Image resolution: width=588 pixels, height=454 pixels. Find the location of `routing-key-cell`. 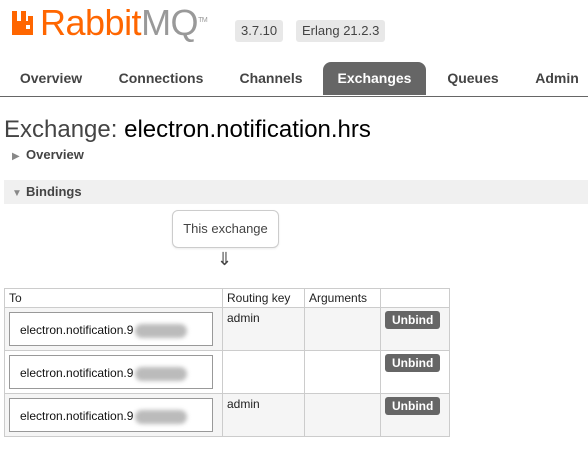

routing-key-cell is located at coordinates (263, 372).